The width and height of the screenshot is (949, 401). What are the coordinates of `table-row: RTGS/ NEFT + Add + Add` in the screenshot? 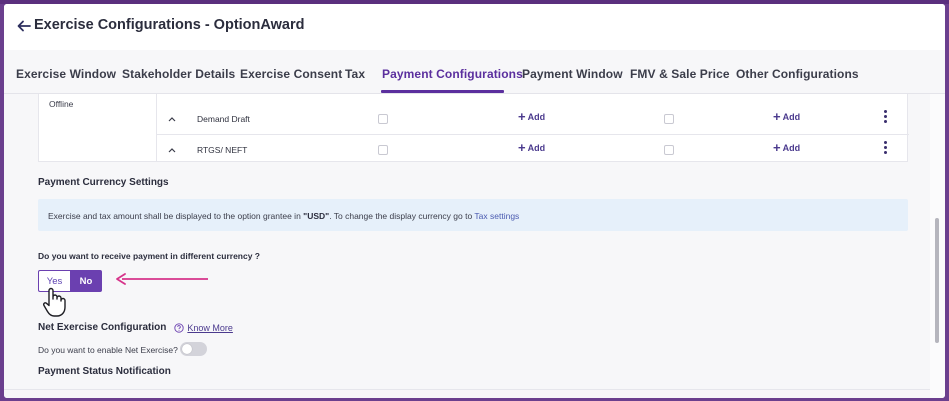 It's located at (533, 150).